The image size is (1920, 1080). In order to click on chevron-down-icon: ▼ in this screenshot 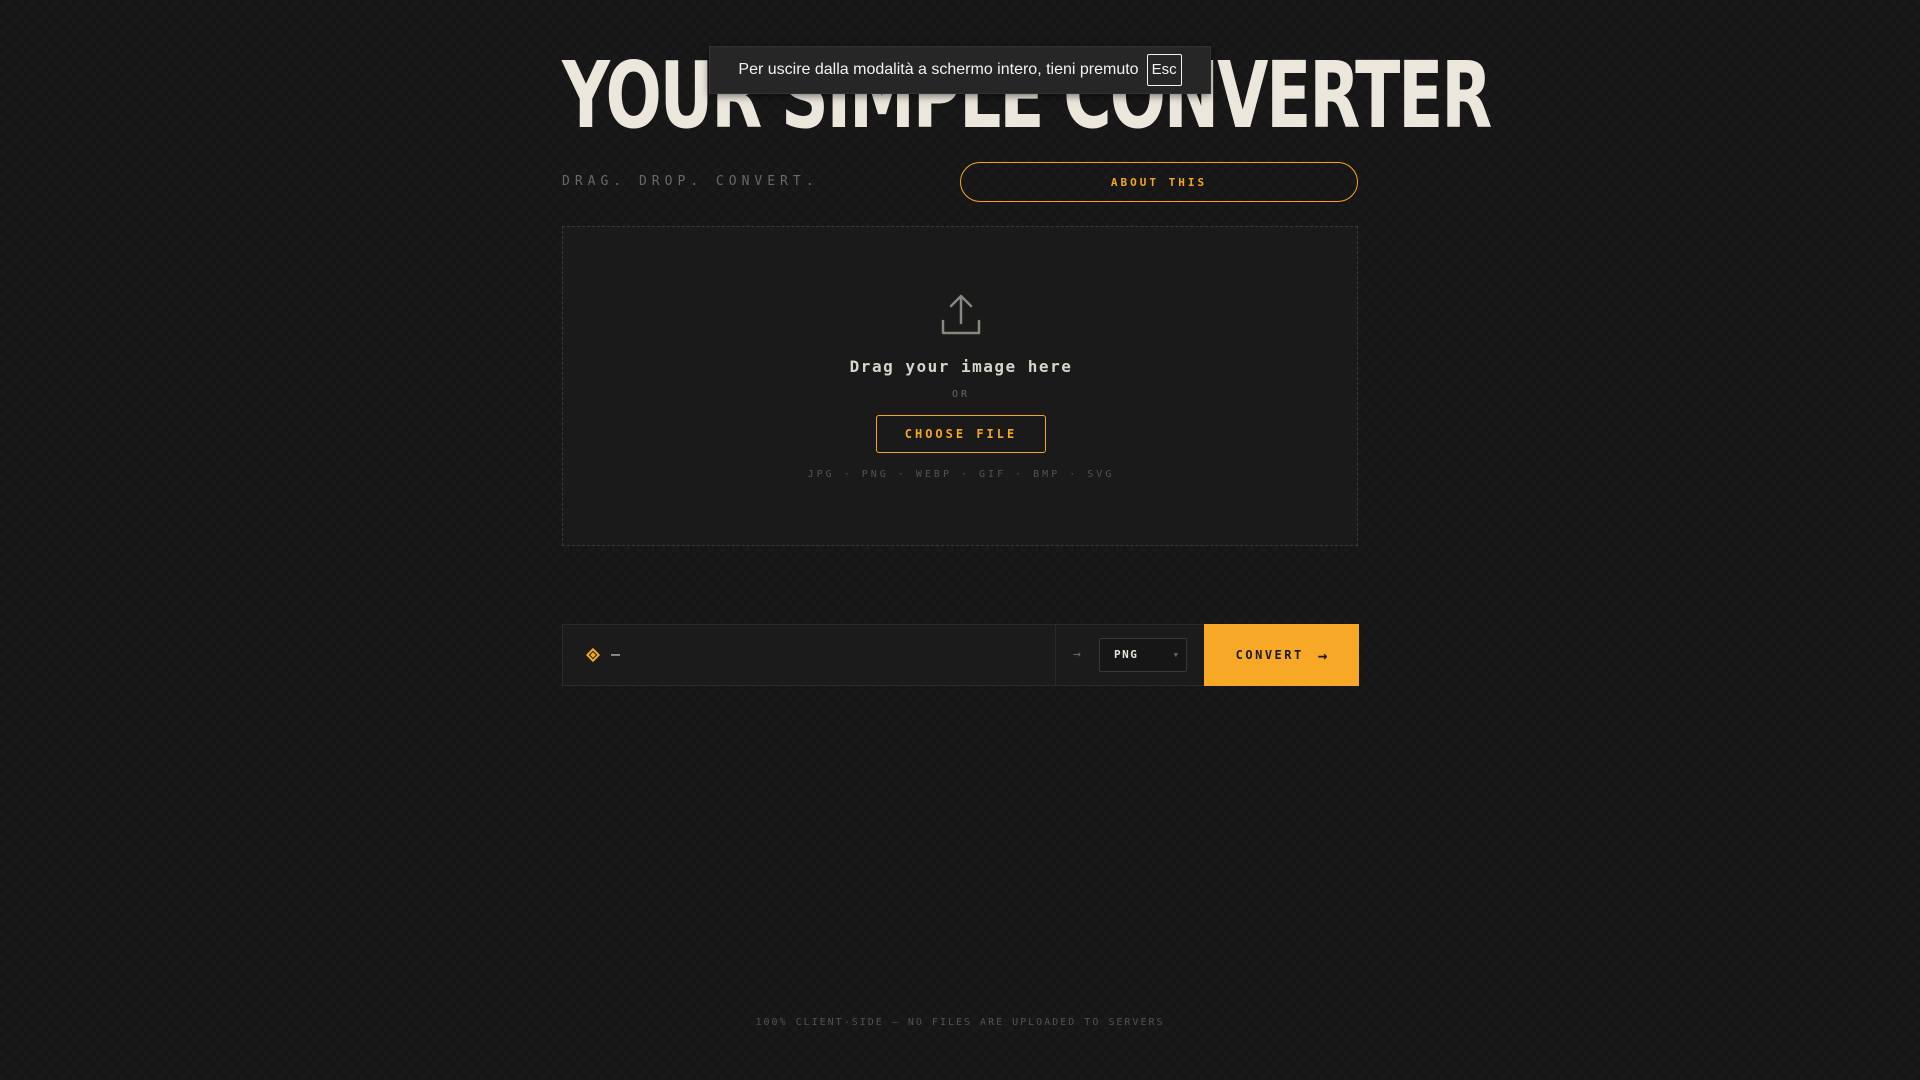, I will do `click(1175, 655)`.